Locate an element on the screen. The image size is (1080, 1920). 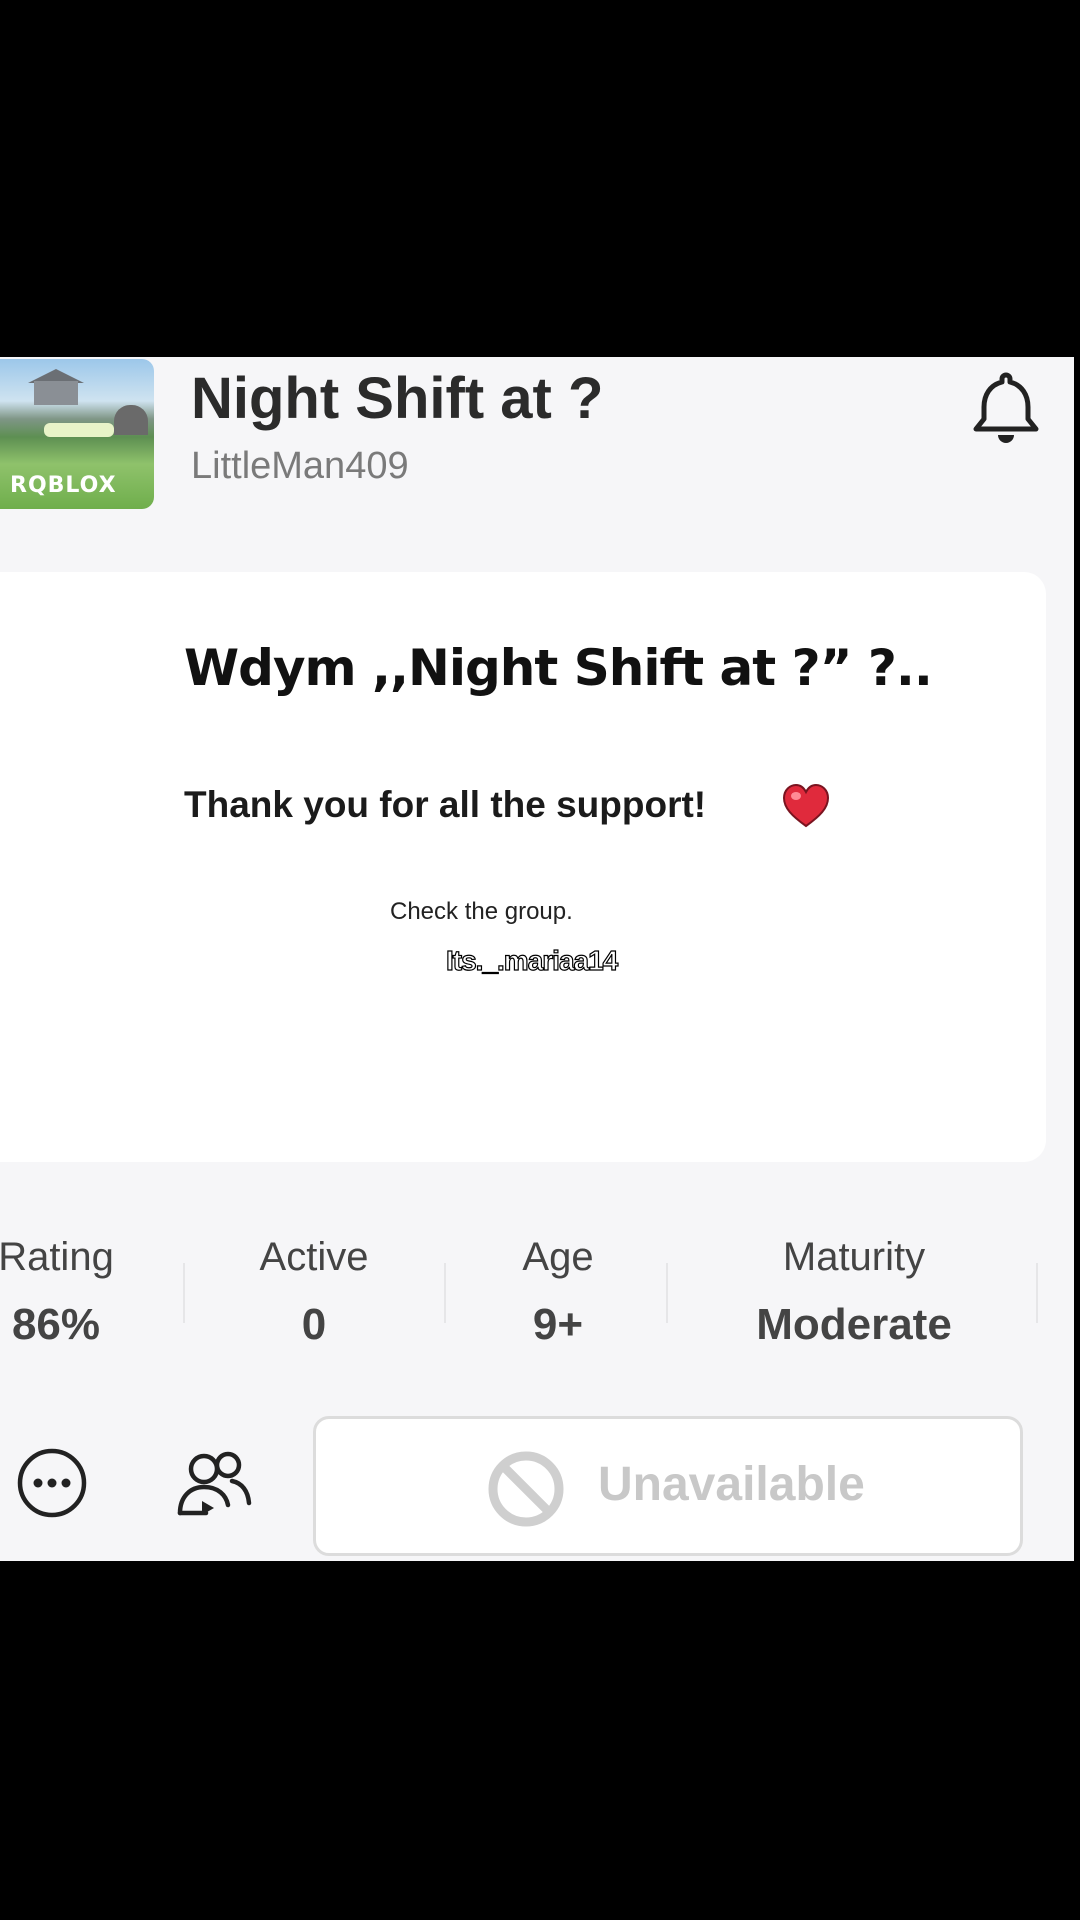
stat-value: 0 is located at coordinates (314, 1324).